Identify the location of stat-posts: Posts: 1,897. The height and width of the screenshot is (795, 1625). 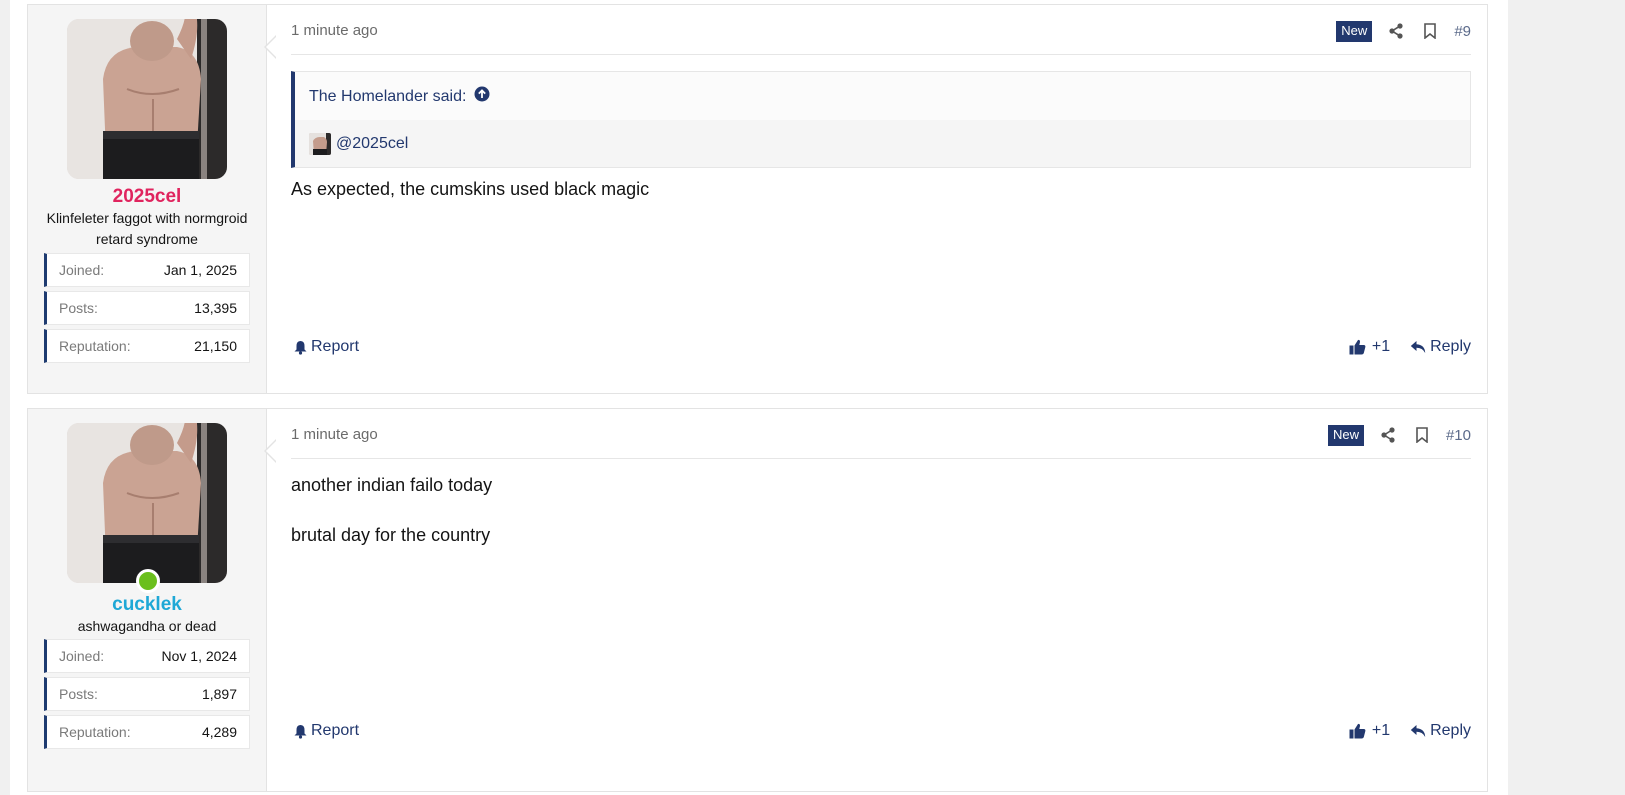
(147, 694).